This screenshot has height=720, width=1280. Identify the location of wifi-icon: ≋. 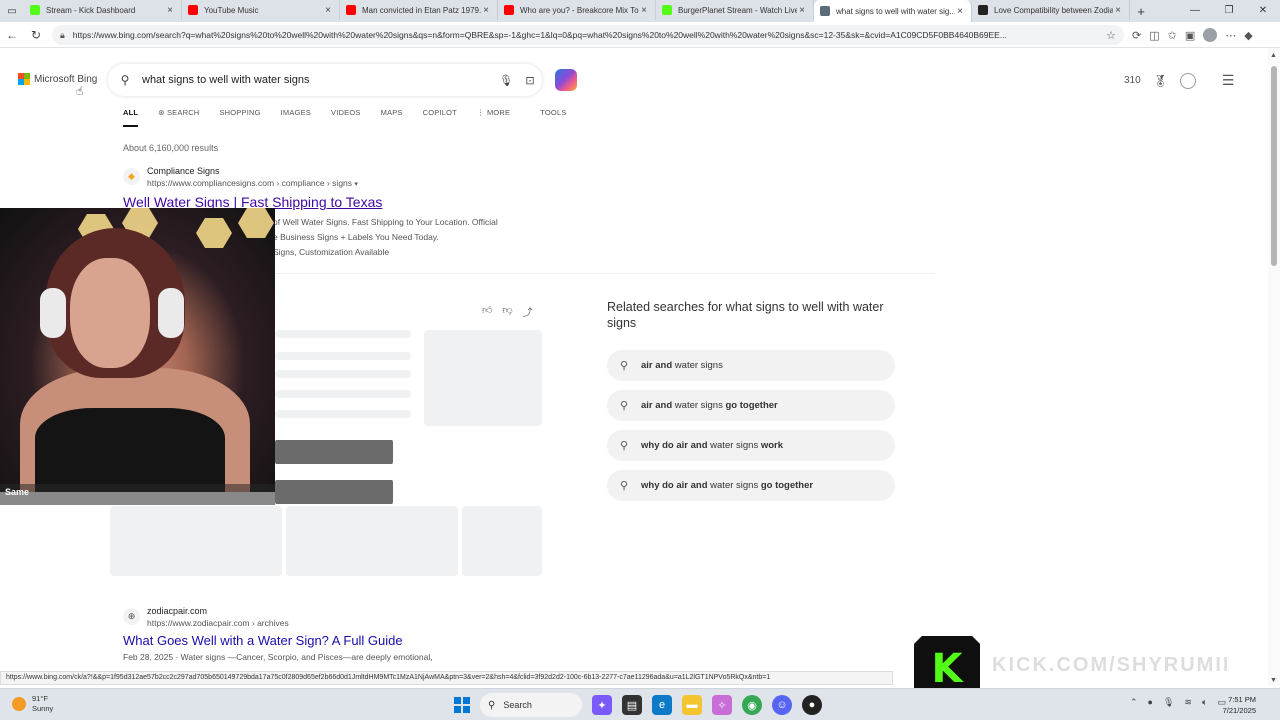
(1188, 702).